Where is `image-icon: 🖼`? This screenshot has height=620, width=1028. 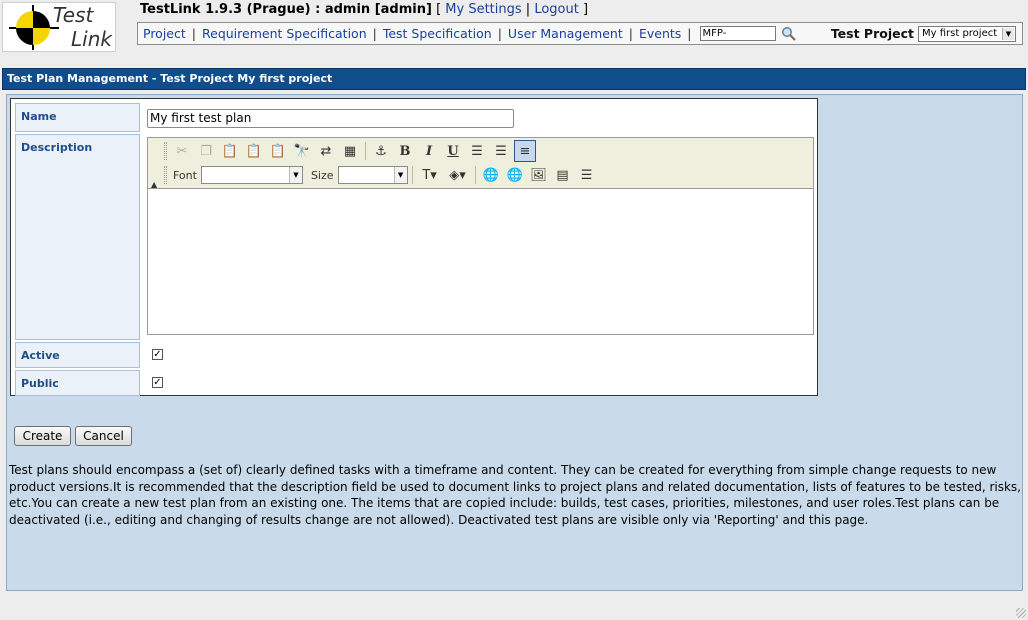 image-icon: 🖼 is located at coordinates (539, 175).